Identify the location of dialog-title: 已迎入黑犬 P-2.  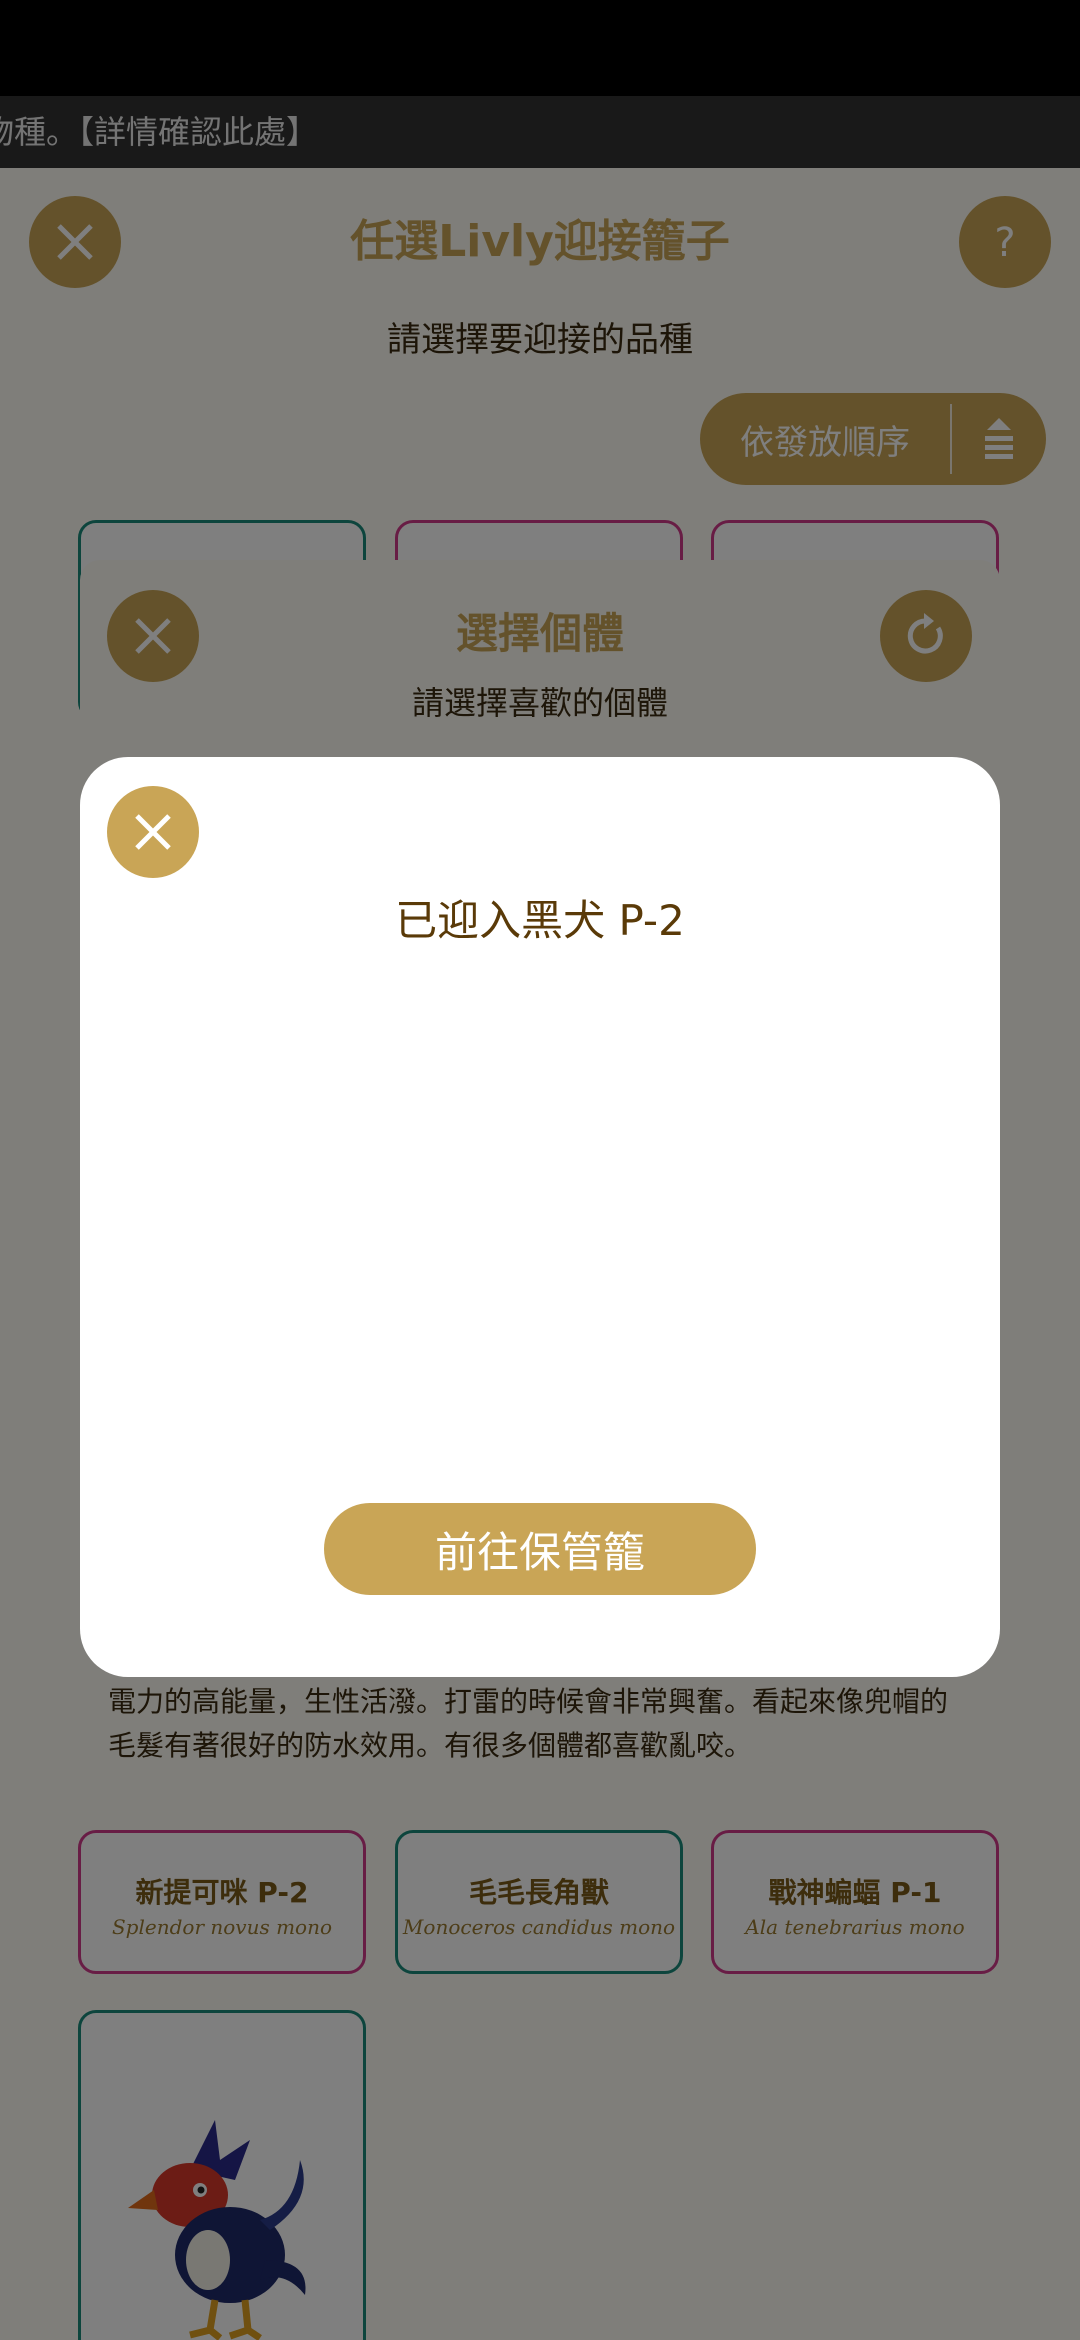
(540, 920).